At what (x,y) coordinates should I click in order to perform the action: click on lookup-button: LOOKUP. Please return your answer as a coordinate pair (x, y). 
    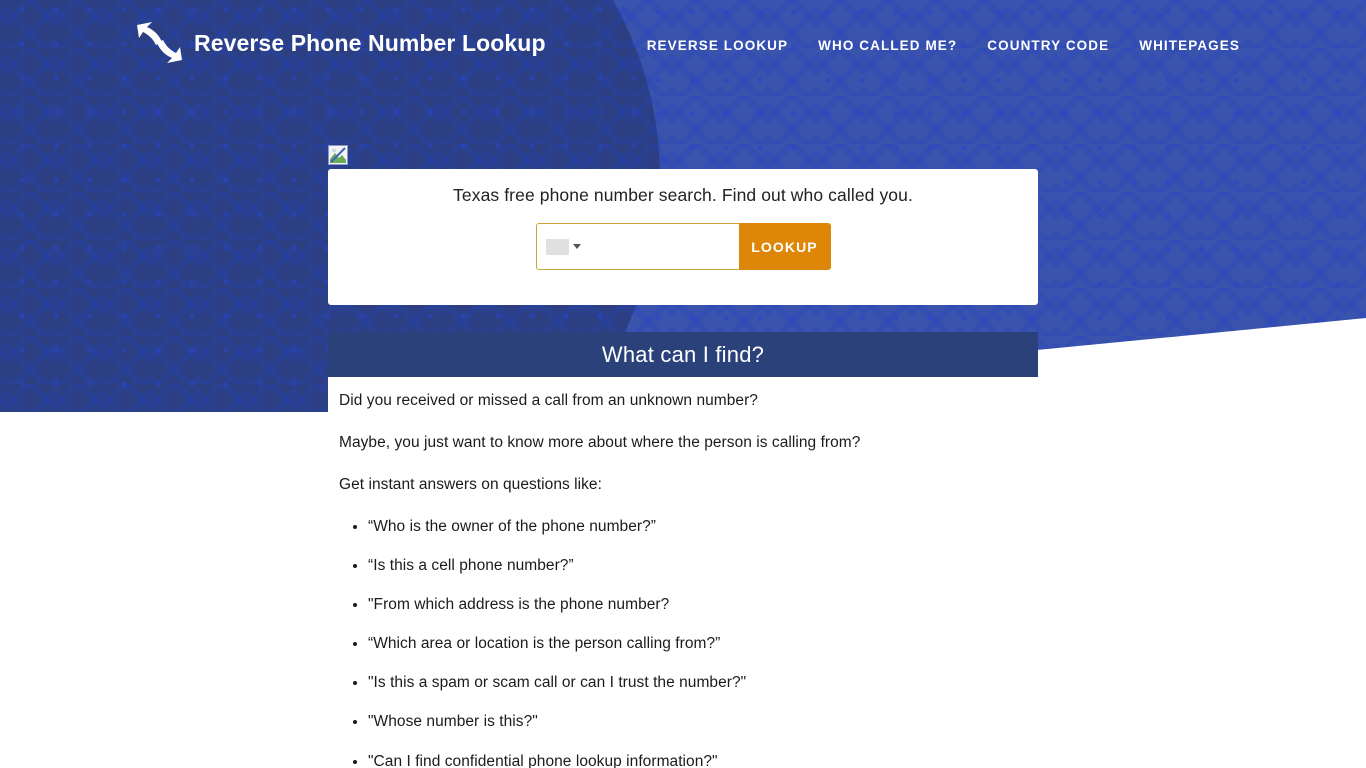
    Looking at the image, I should click on (784, 246).